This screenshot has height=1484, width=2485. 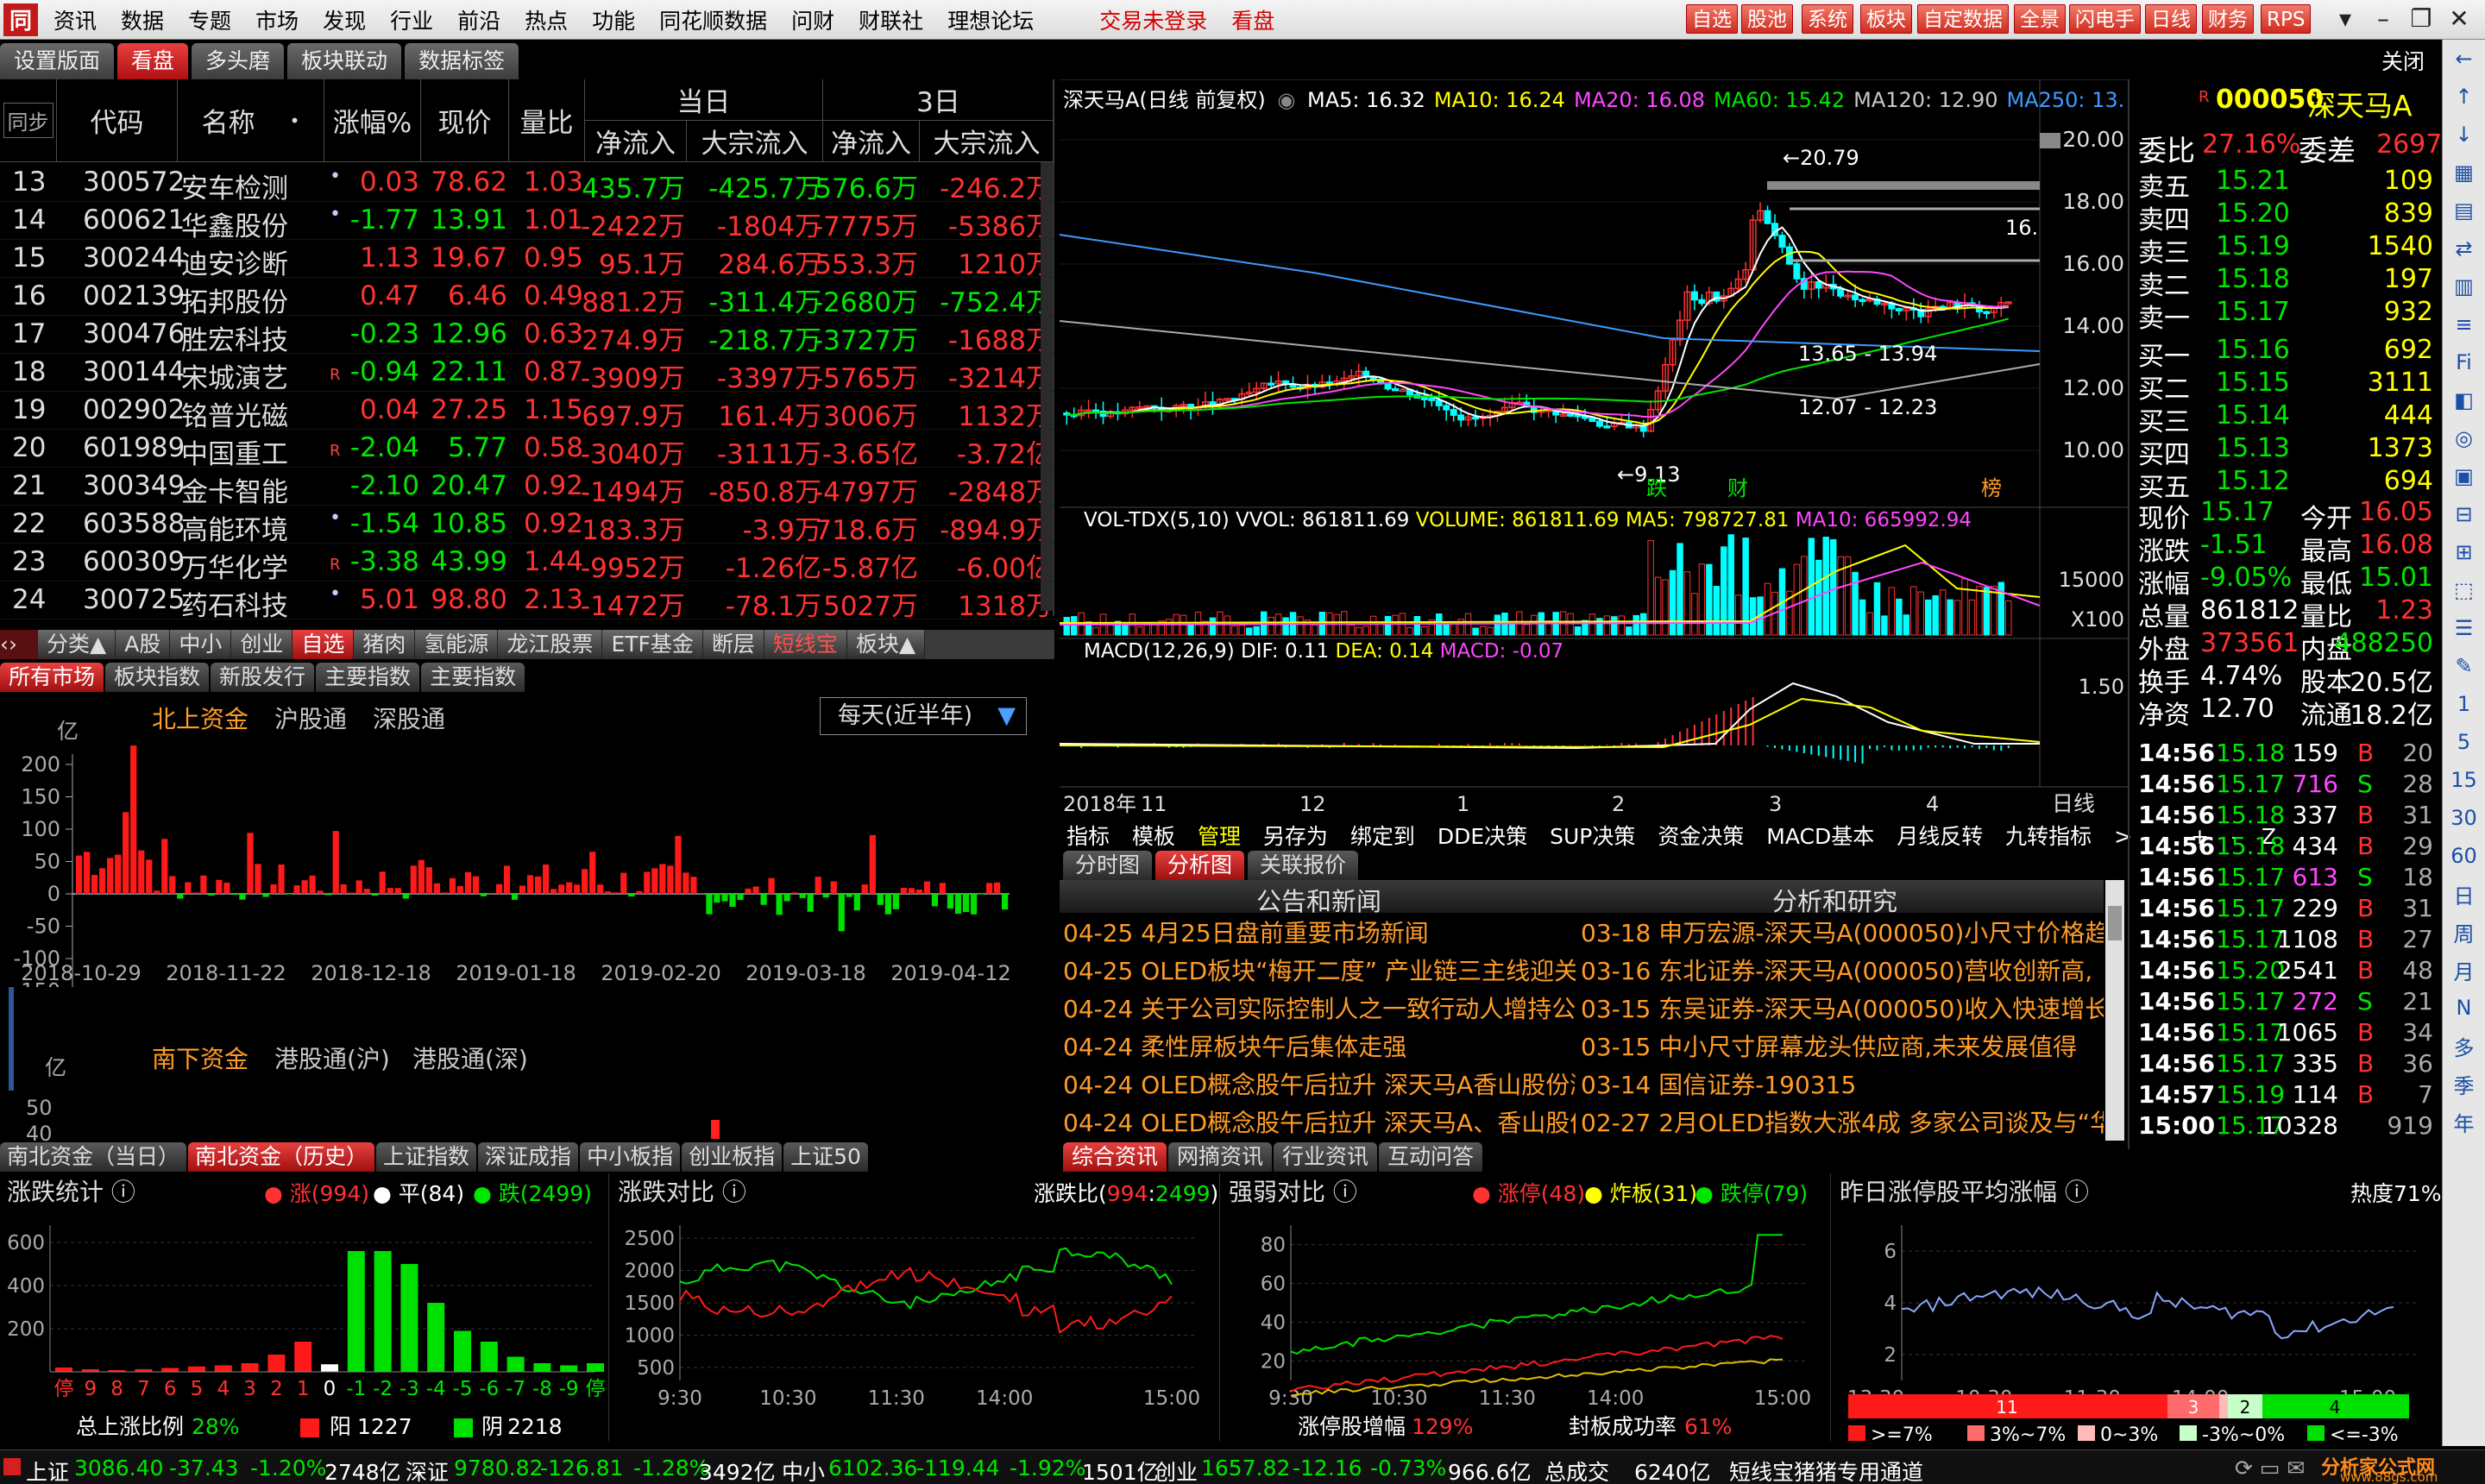 What do you see at coordinates (470, 1058) in the screenshot?
I see `sb-tab-hk-sz: 港股通(深)` at bounding box center [470, 1058].